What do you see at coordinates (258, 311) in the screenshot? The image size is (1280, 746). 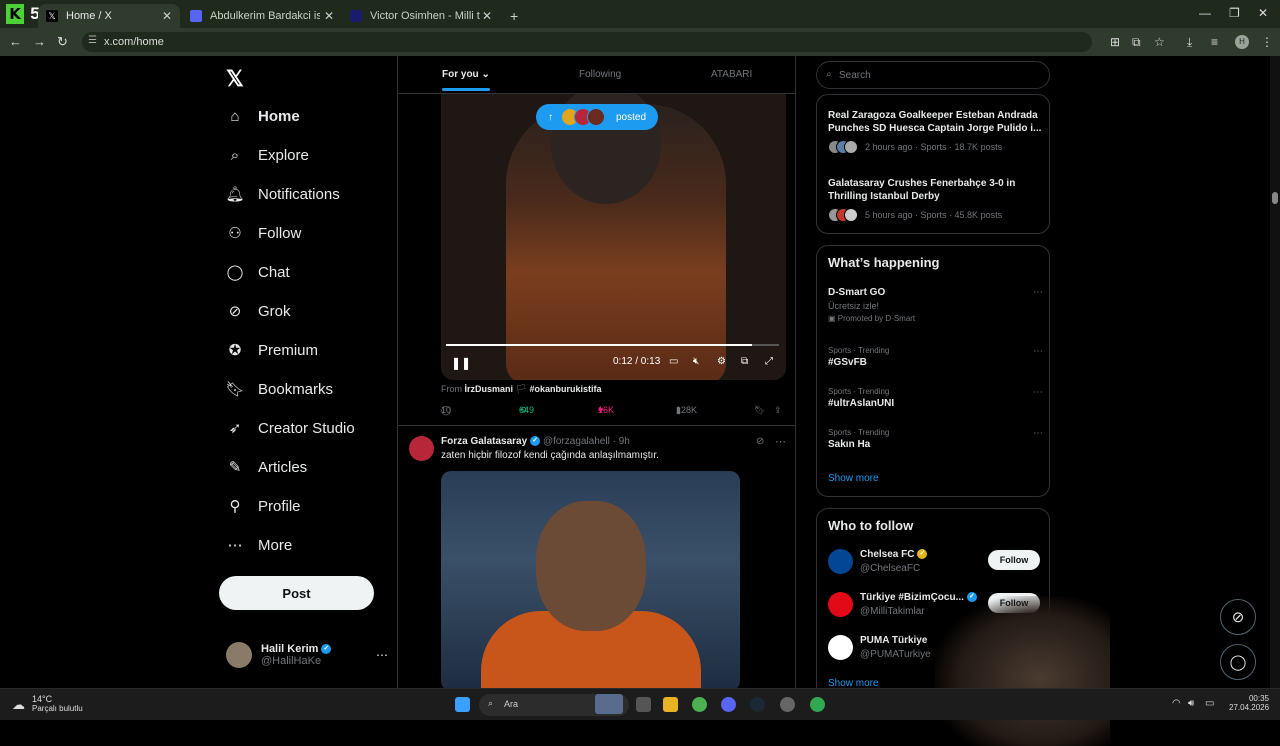 I see `sidebar-item-grok: ⊘ Grok` at bounding box center [258, 311].